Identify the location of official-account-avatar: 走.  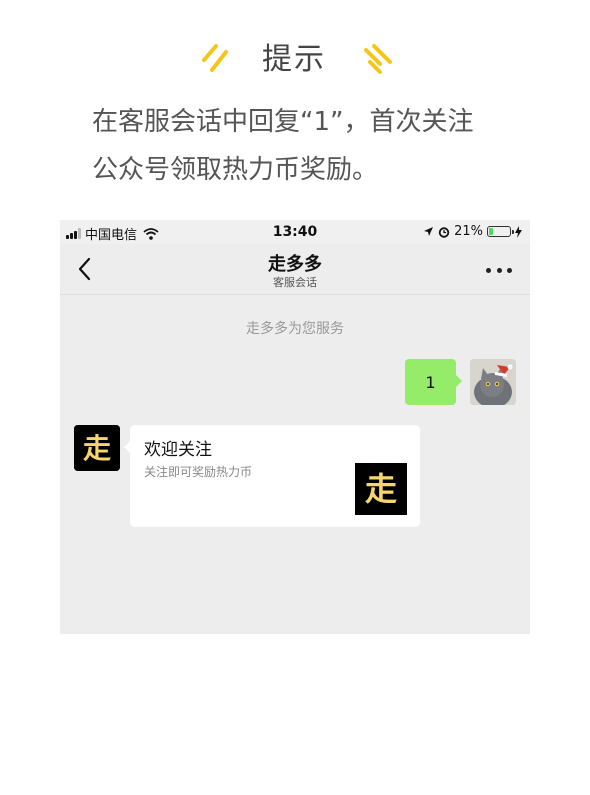
(97, 448).